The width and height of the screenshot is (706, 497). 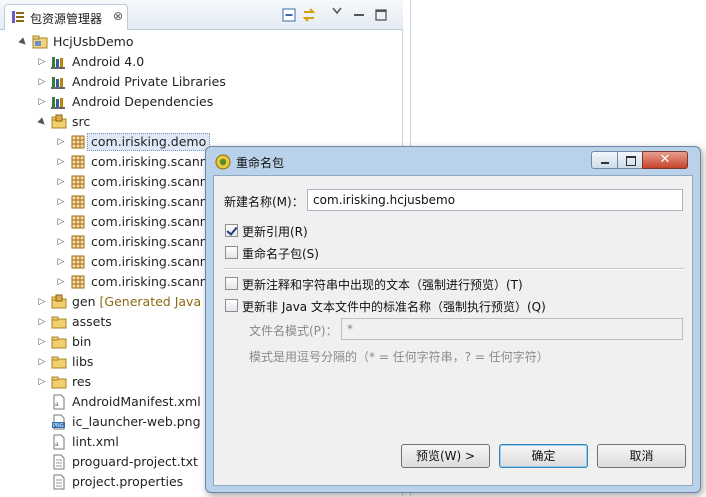 What do you see at coordinates (201, 62) in the screenshot?
I see `tree-item: ▷ Android 4.0` at bounding box center [201, 62].